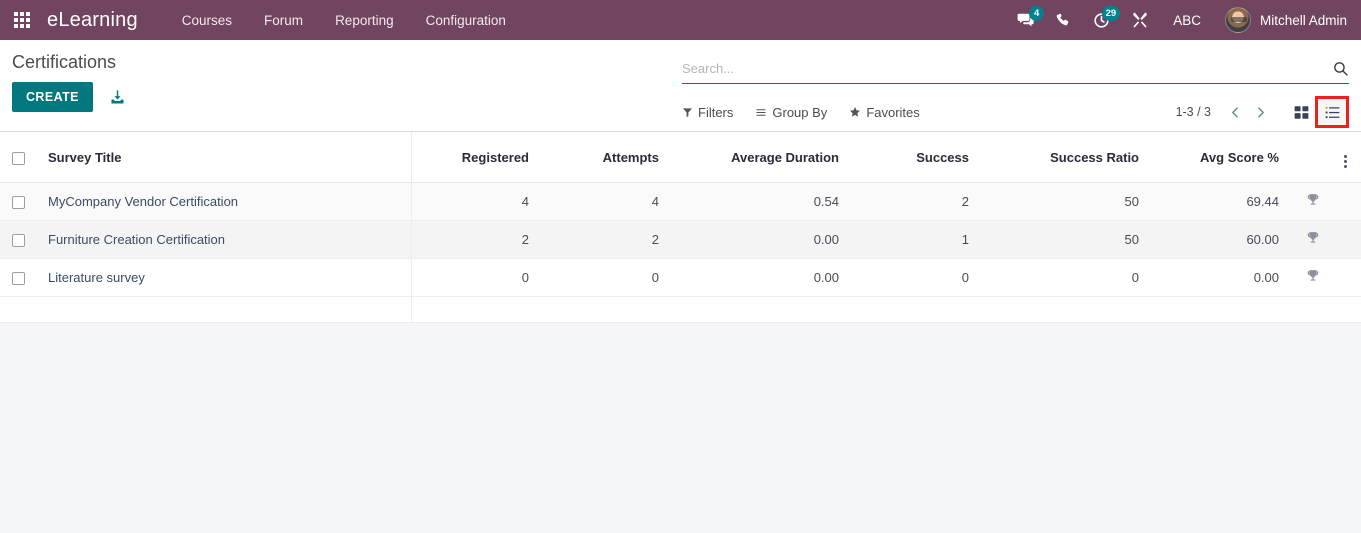 The image size is (1361, 533). What do you see at coordinates (855, 112) in the screenshot?
I see `star-icon` at bounding box center [855, 112].